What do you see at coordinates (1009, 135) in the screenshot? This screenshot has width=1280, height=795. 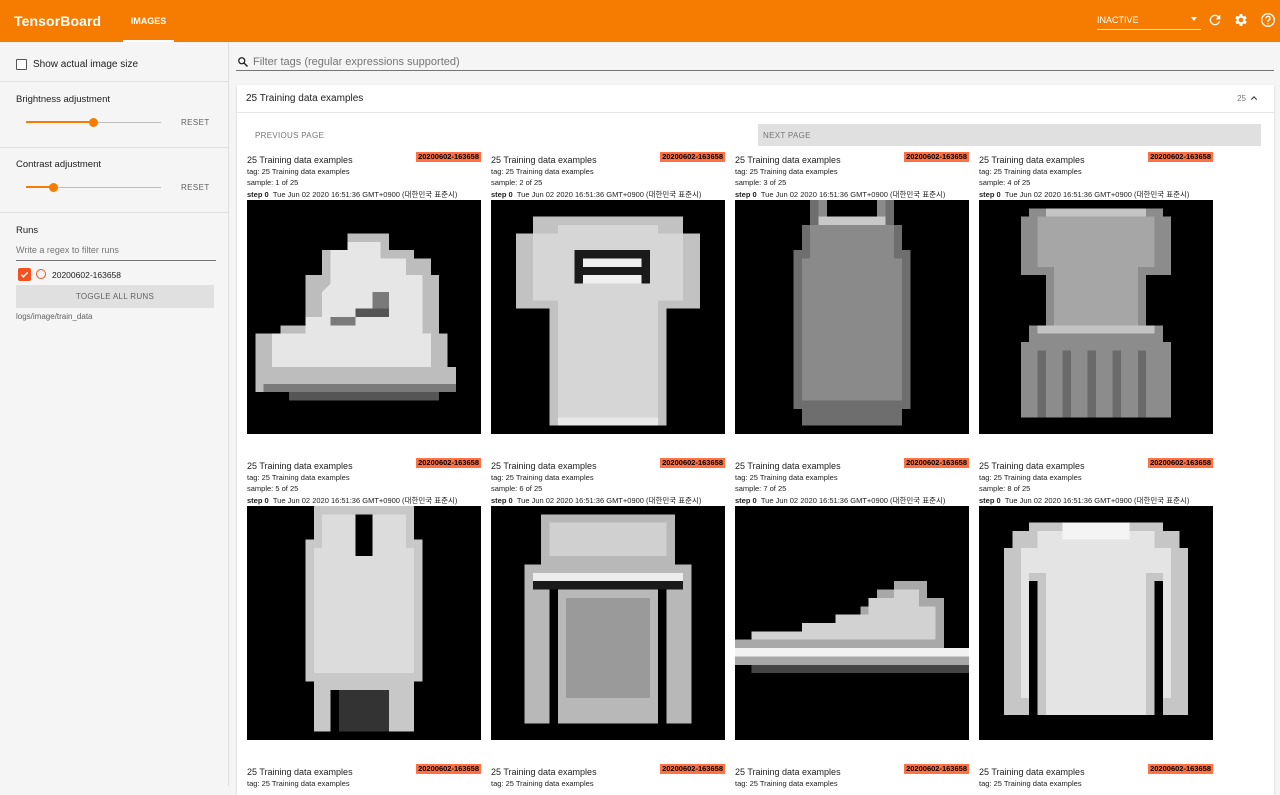 I see `next-page-button: NEXT PAGE` at bounding box center [1009, 135].